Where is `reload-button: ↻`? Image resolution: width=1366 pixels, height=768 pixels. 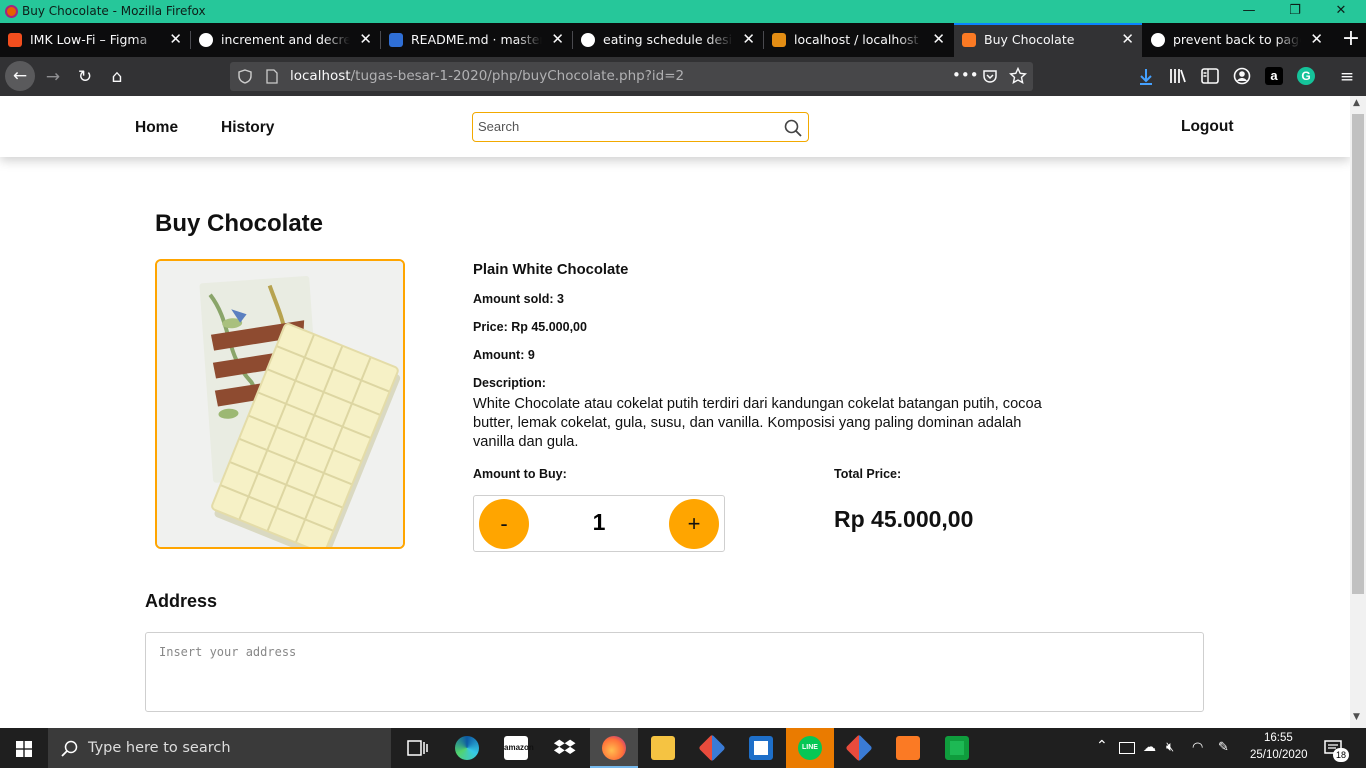
reload-button: ↻ is located at coordinates (85, 77).